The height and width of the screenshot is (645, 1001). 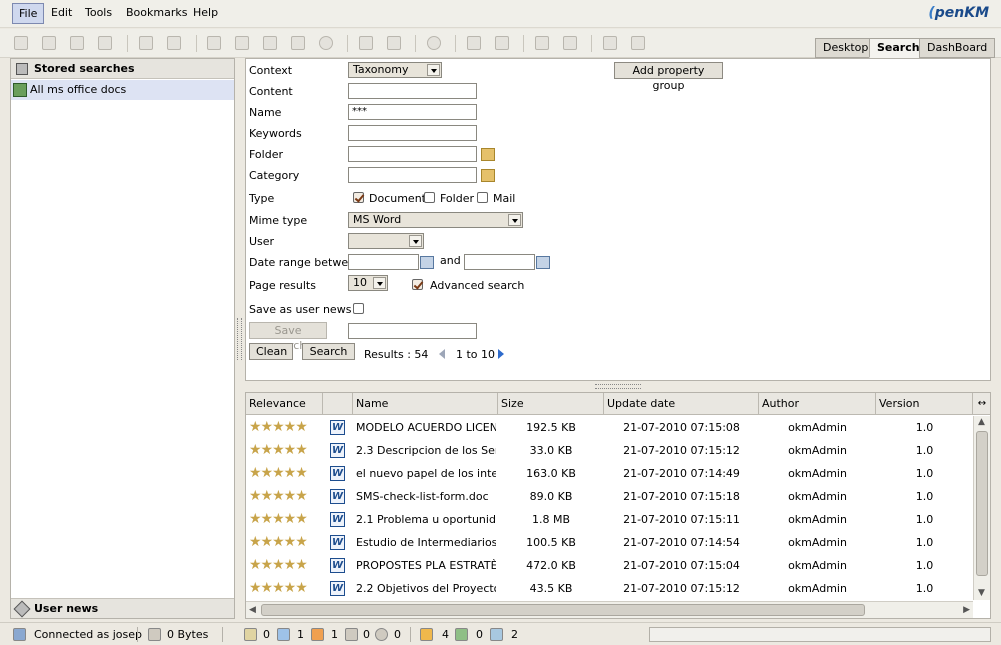 What do you see at coordinates (250, 634) in the screenshot?
I see `locked-docs-icon` at bounding box center [250, 634].